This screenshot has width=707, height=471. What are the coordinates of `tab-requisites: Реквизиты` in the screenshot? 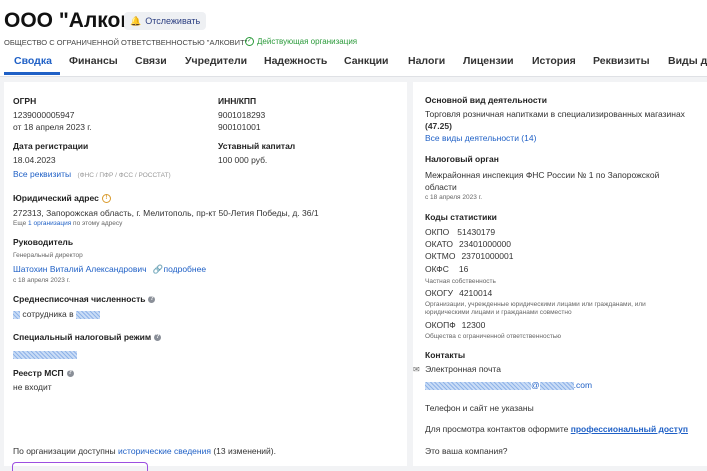 It's located at (621, 61).